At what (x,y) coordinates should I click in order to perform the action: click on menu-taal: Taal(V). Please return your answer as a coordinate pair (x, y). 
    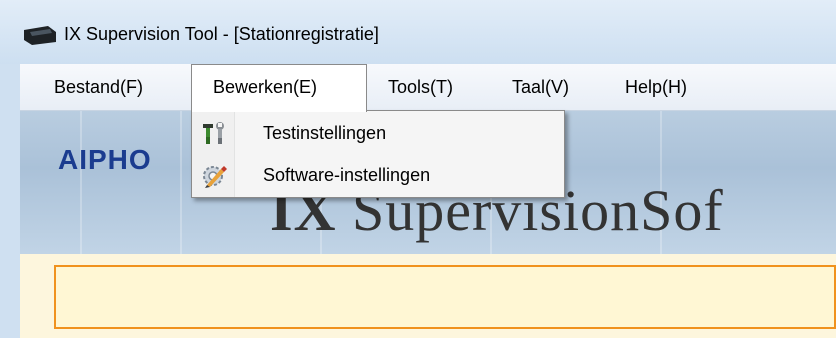
    Looking at the image, I should click on (540, 87).